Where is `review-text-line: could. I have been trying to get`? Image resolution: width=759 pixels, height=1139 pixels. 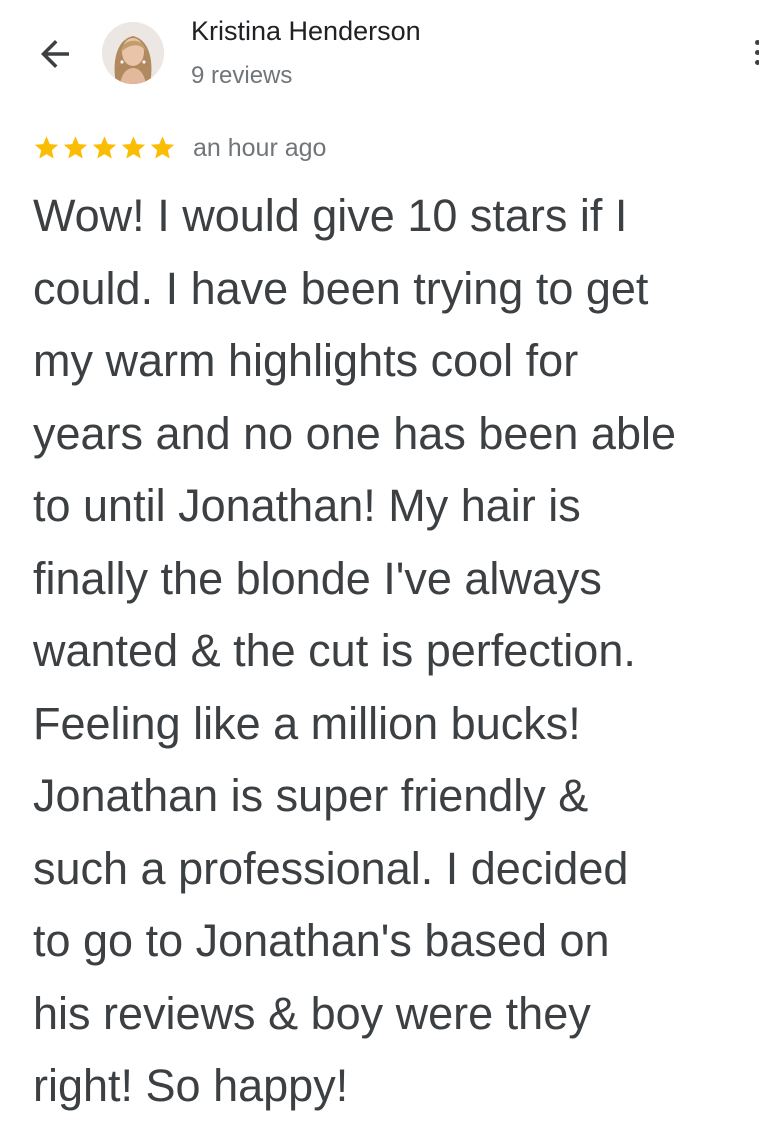 review-text-line: could. I have been trying to get is located at coordinates (341, 288).